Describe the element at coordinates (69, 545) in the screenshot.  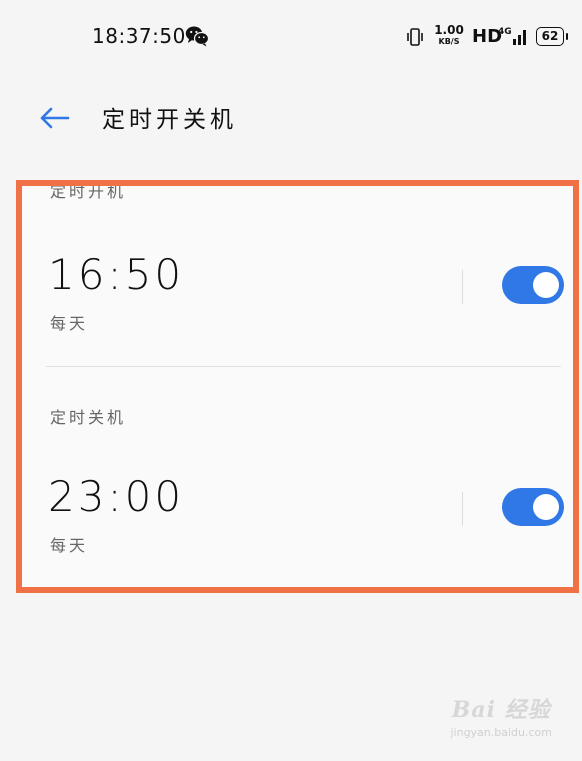
I see `power-off-repeat: 每天` at that location.